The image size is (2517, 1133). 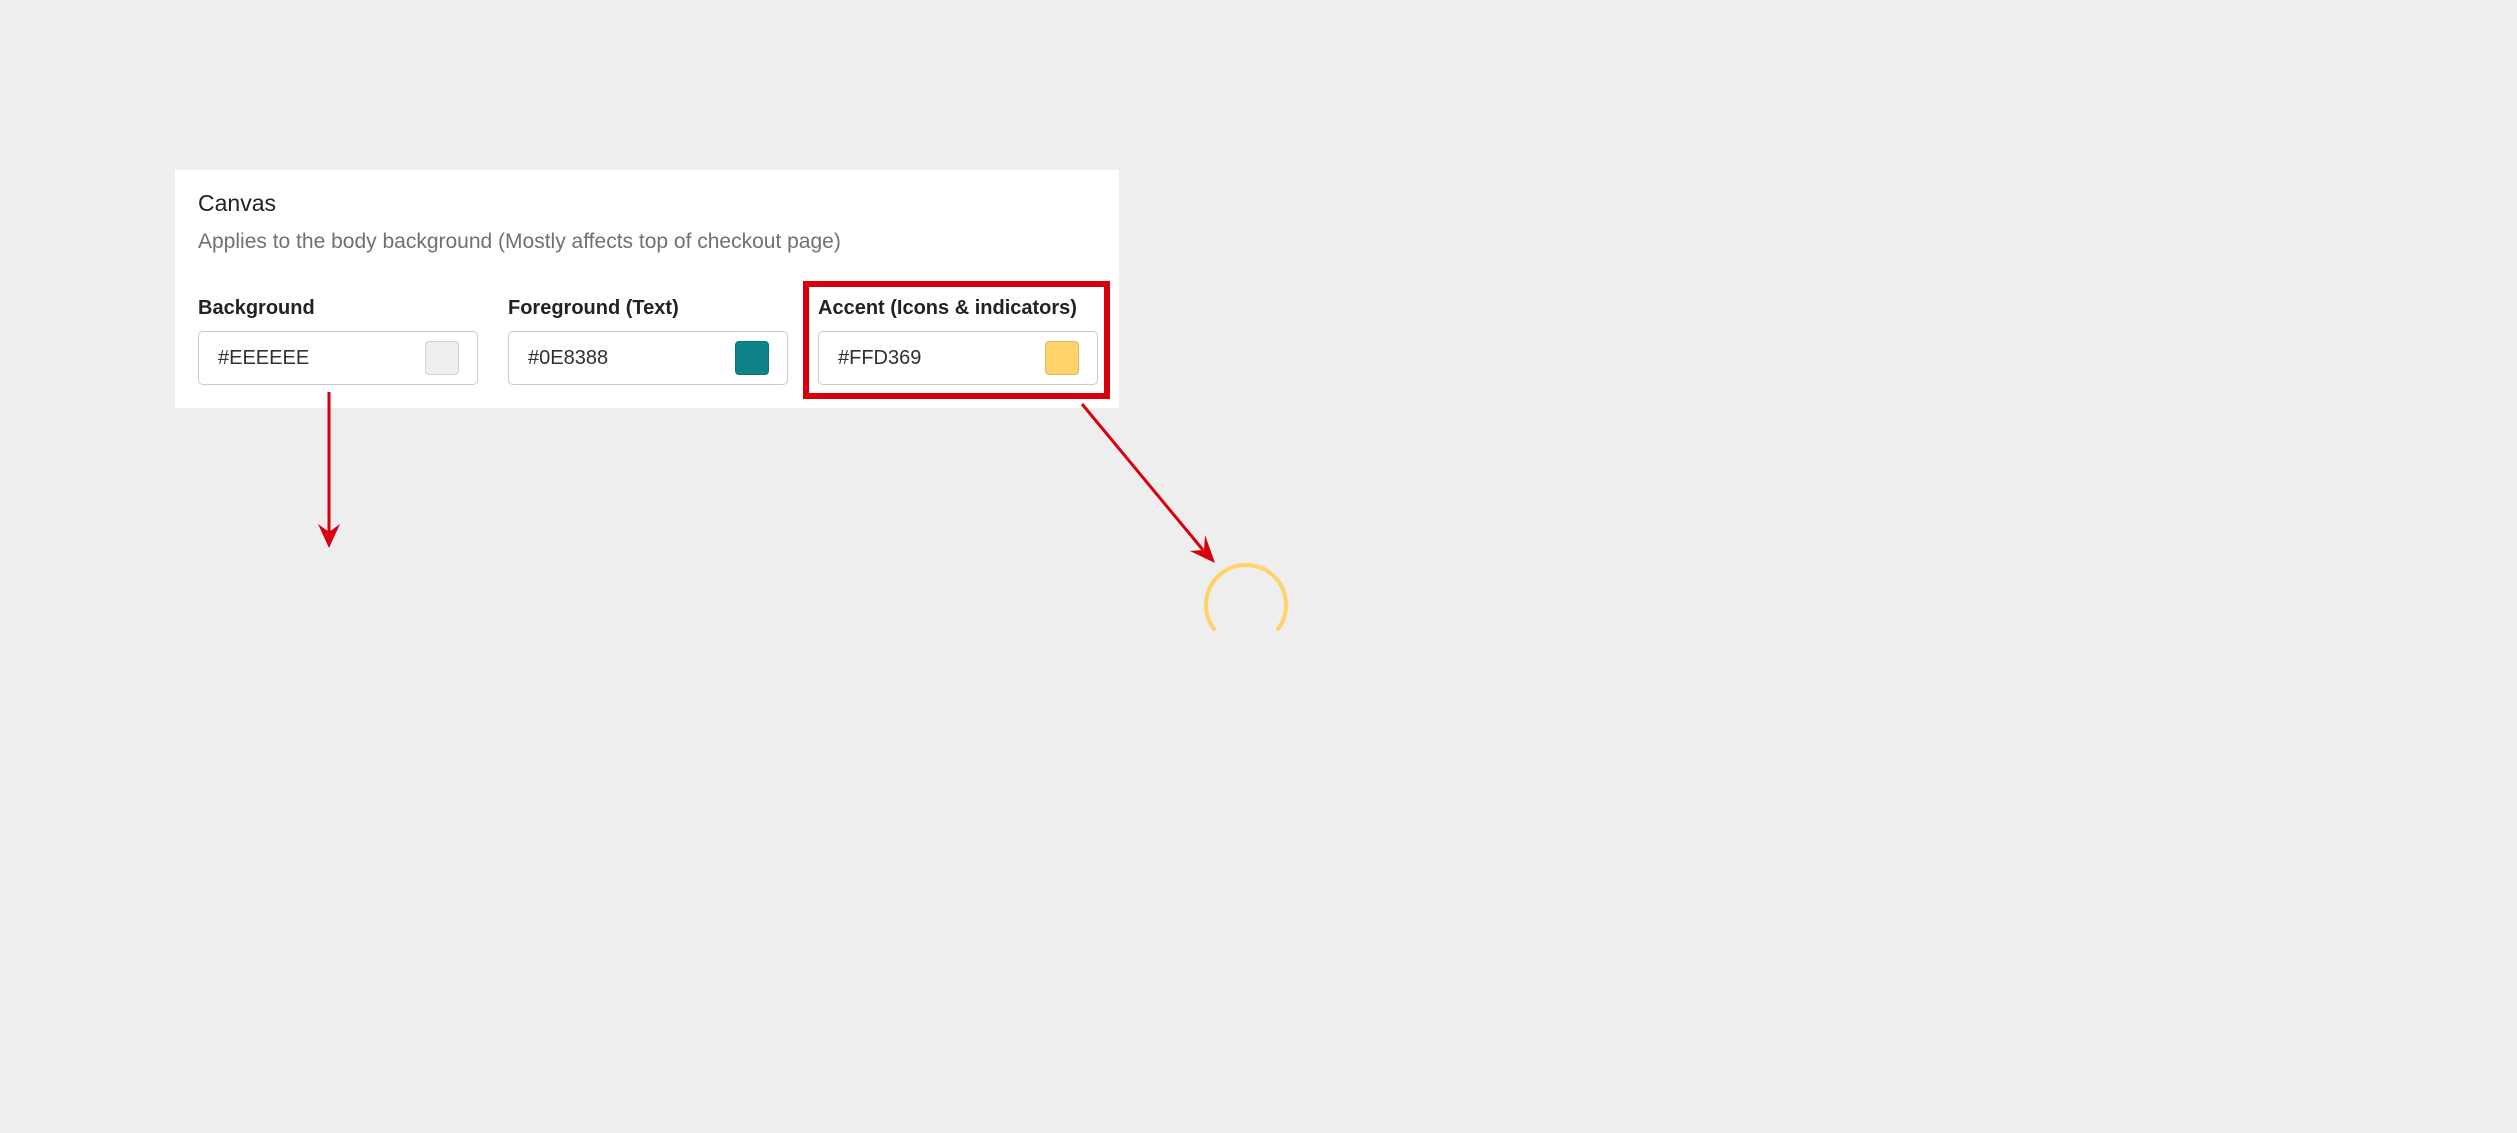 I want to click on background-color-label: Background, so click(x=256, y=308).